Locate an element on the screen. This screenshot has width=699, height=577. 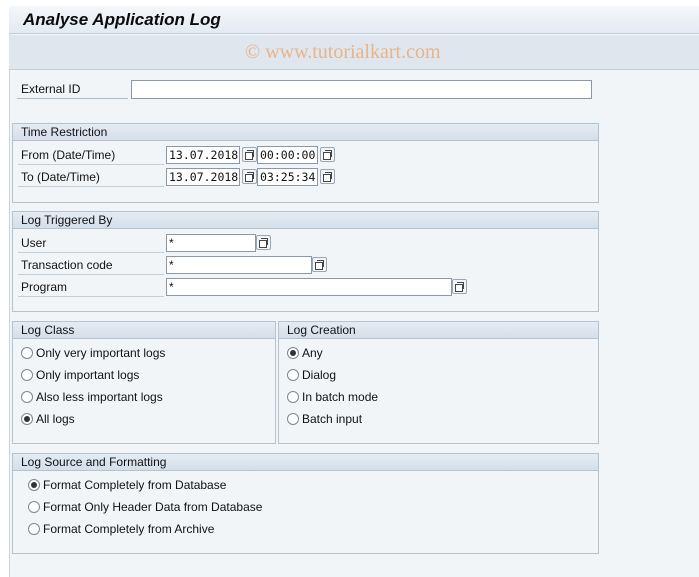
radio-any is located at coordinates (293, 353).